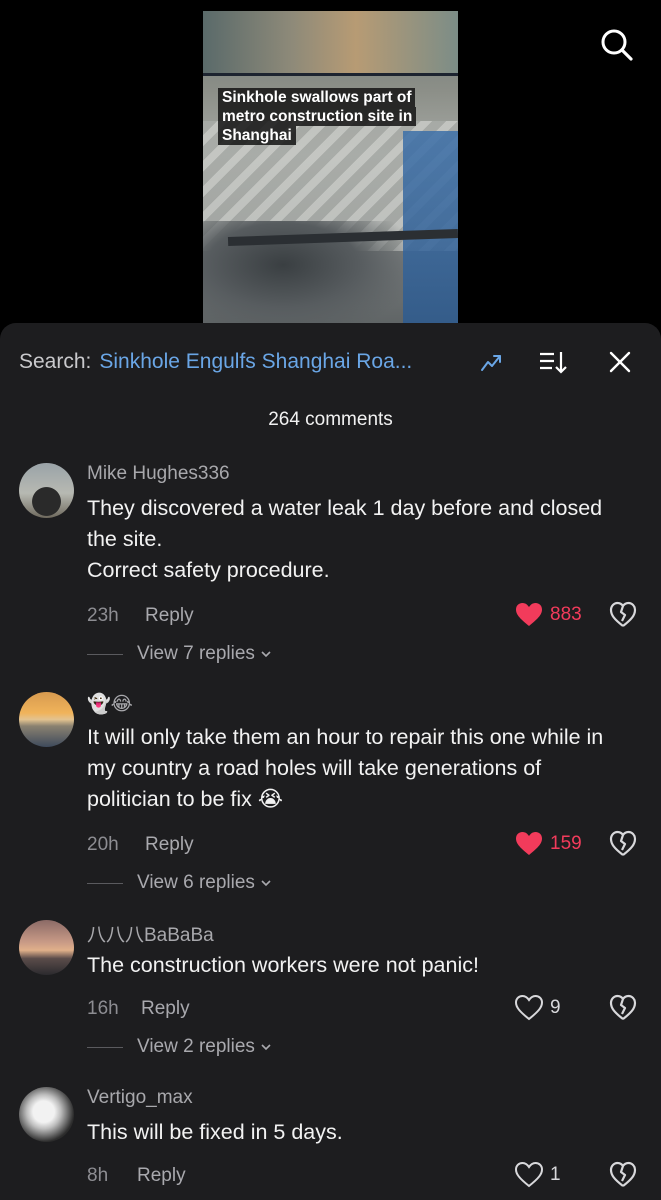  I want to click on like-button: 1, so click(560, 1175).